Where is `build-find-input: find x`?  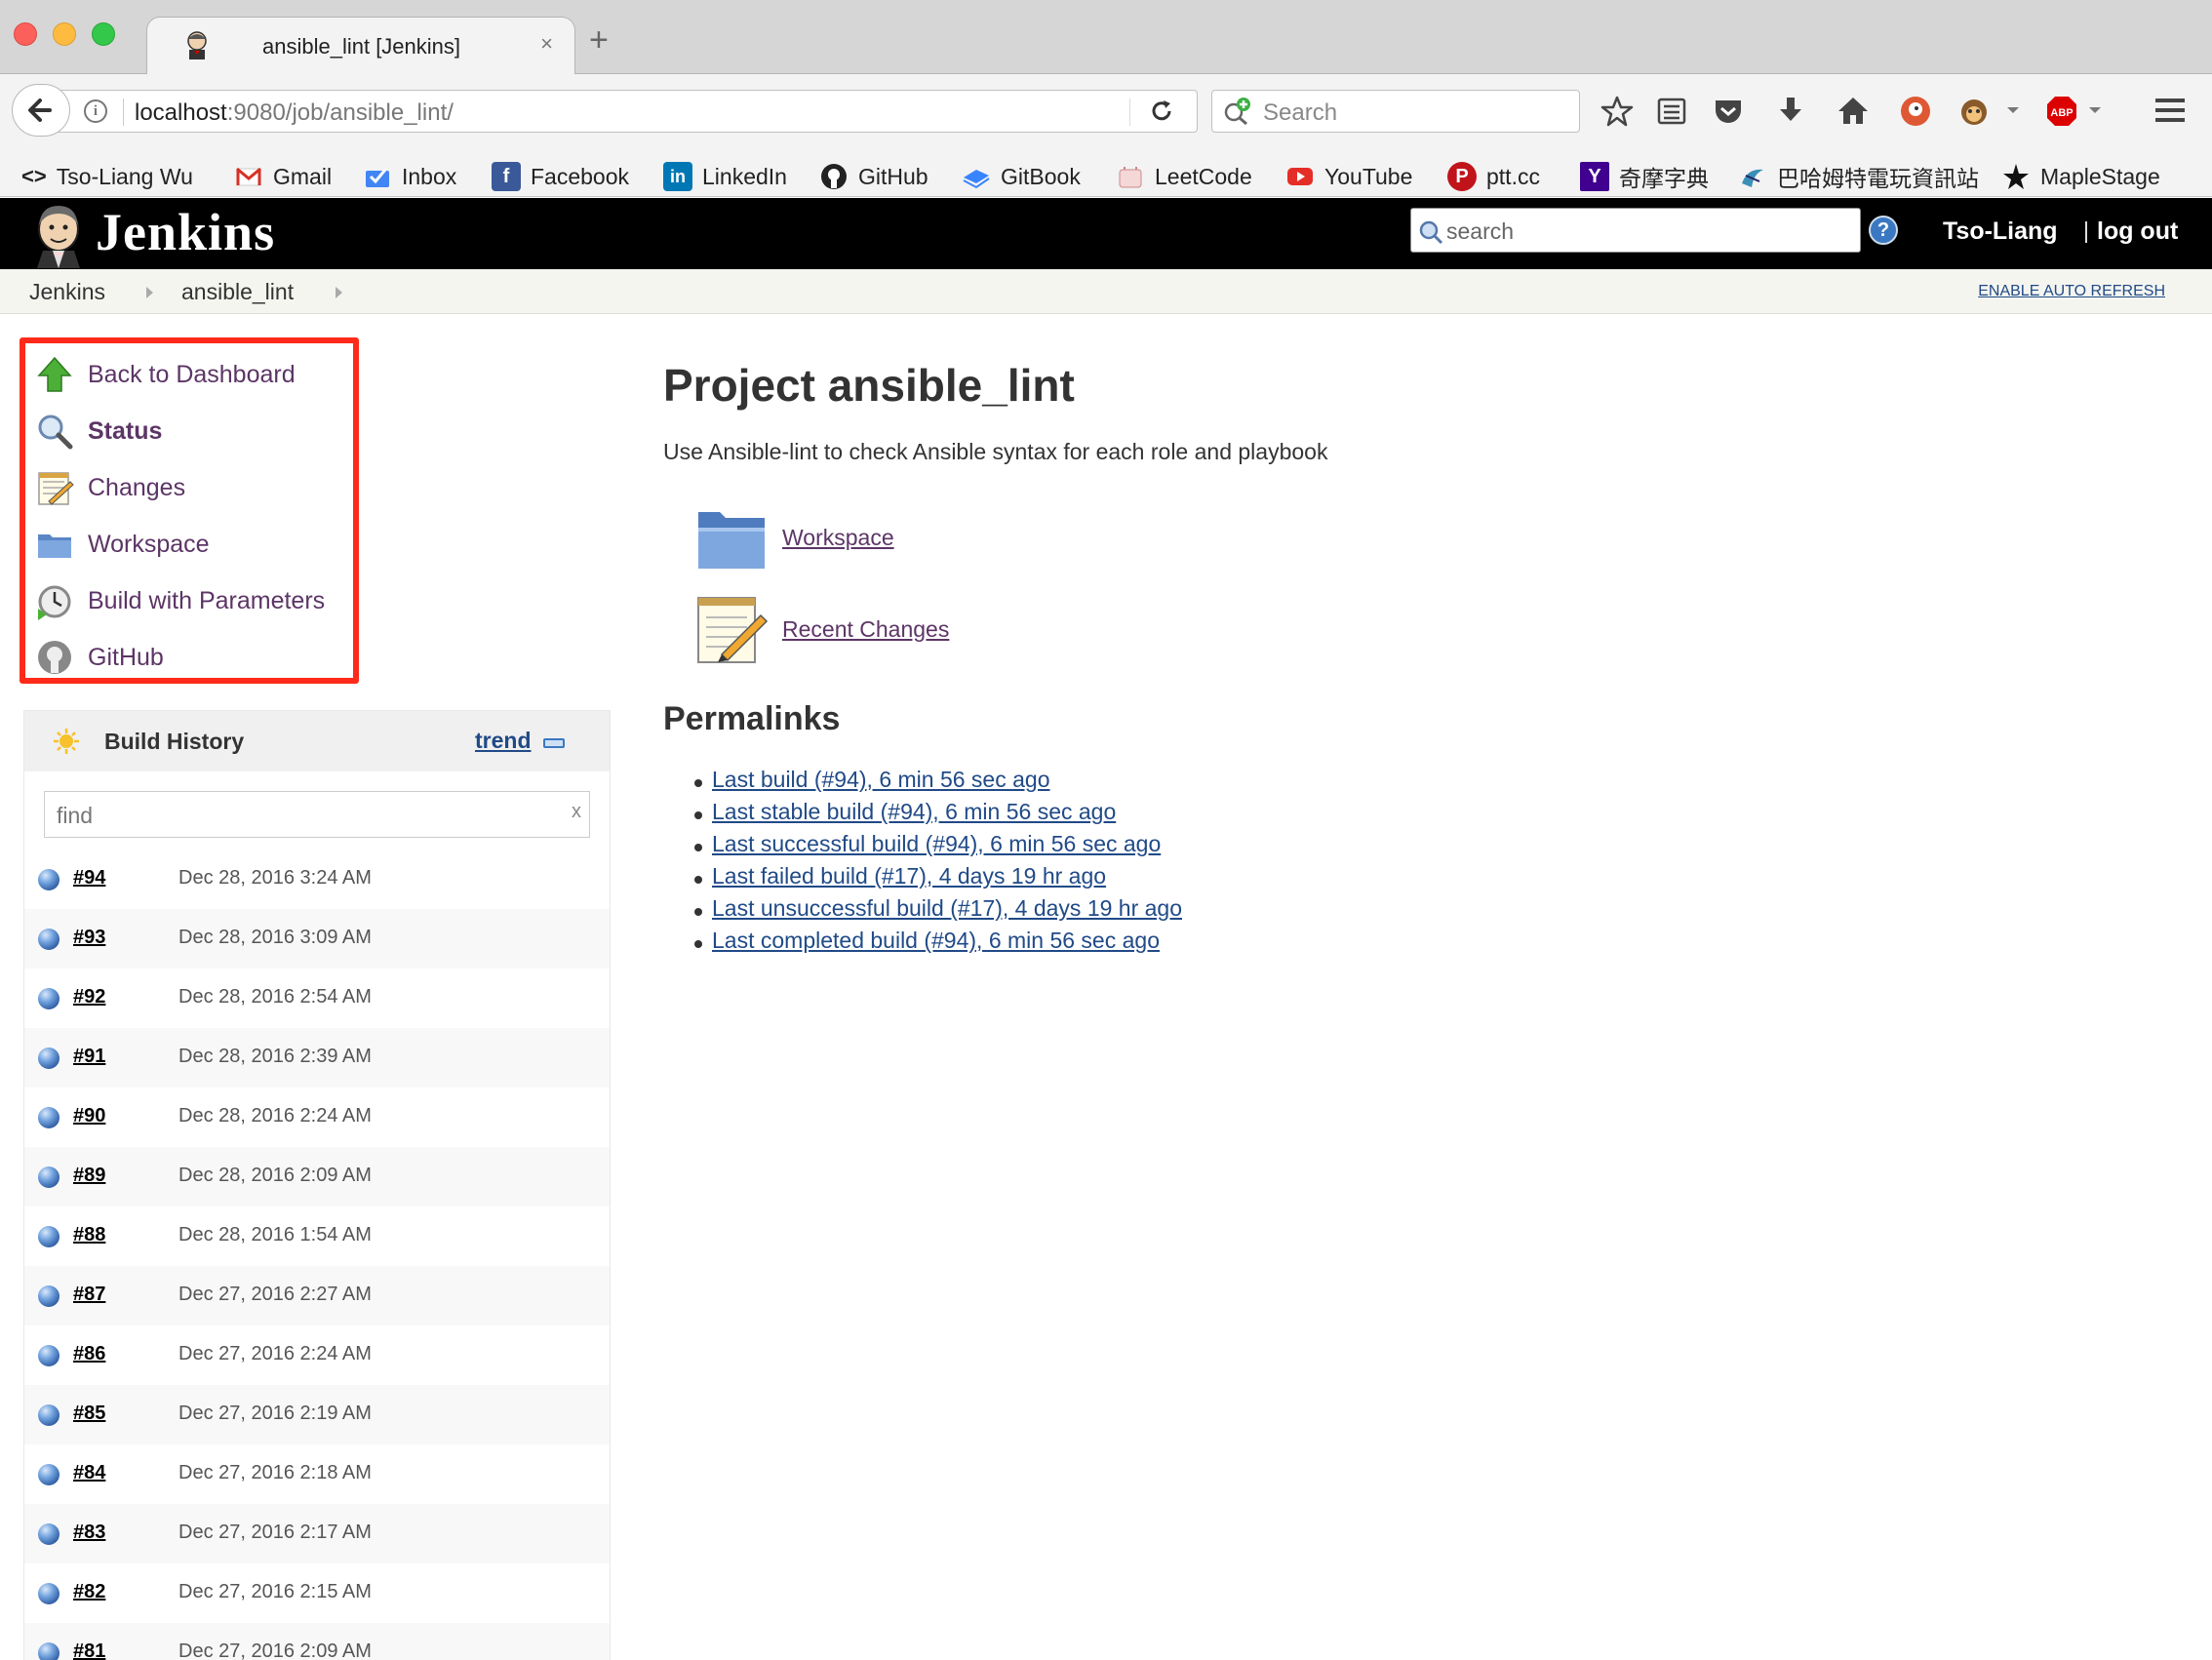 build-find-input: find x is located at coordinates (317, 814).